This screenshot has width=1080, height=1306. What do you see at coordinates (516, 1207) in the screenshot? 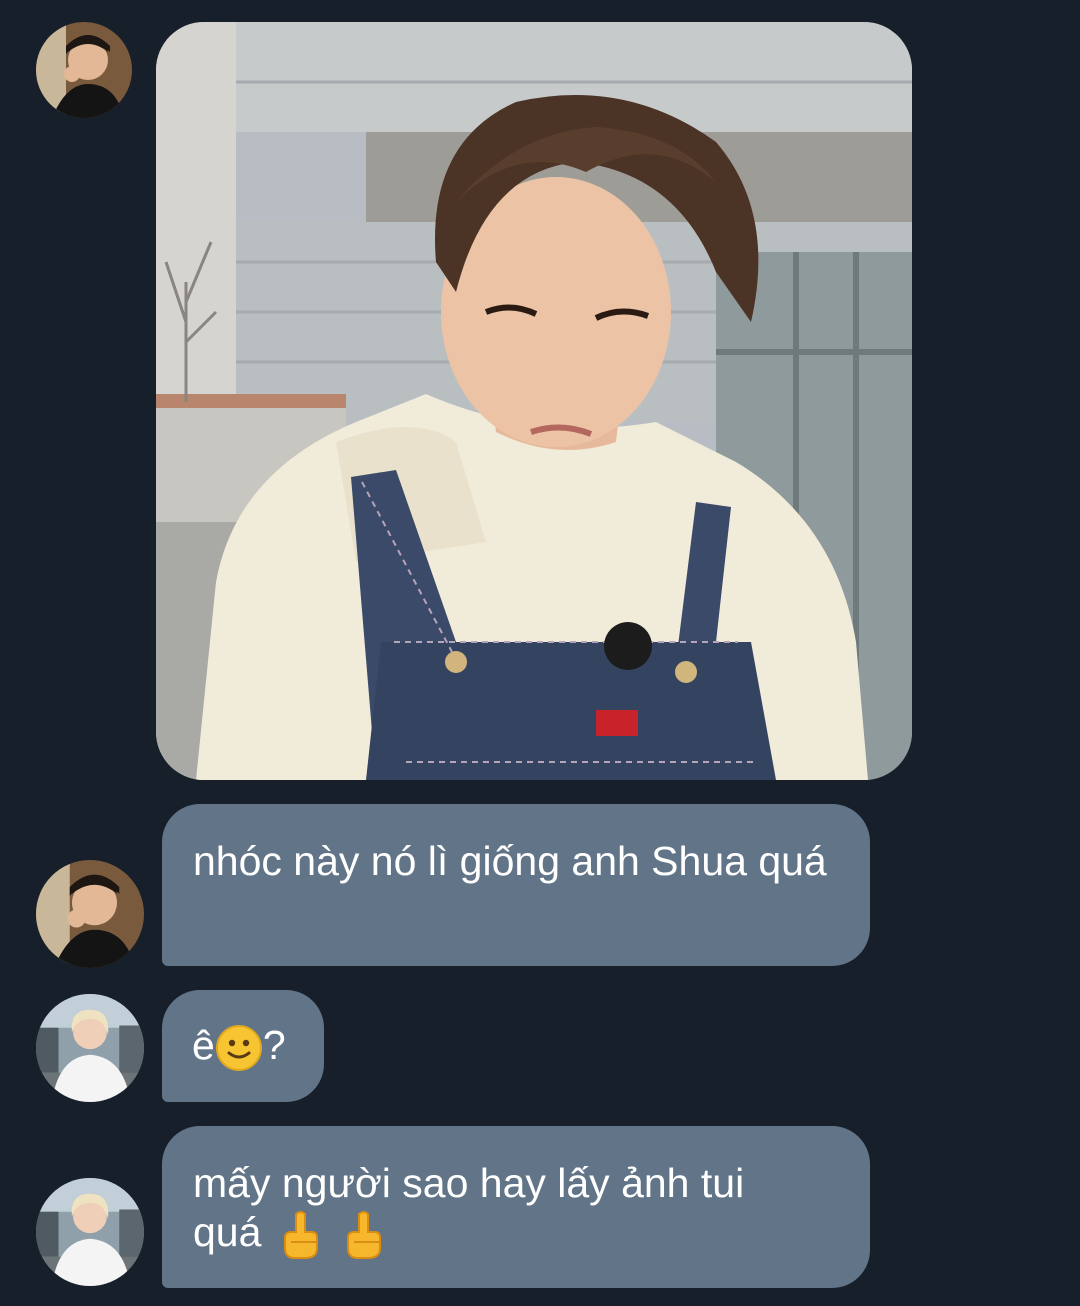
I see `message-bubble: mấy người sao hay lấy ảnh tui quá` at bounding box center [516, 1207].